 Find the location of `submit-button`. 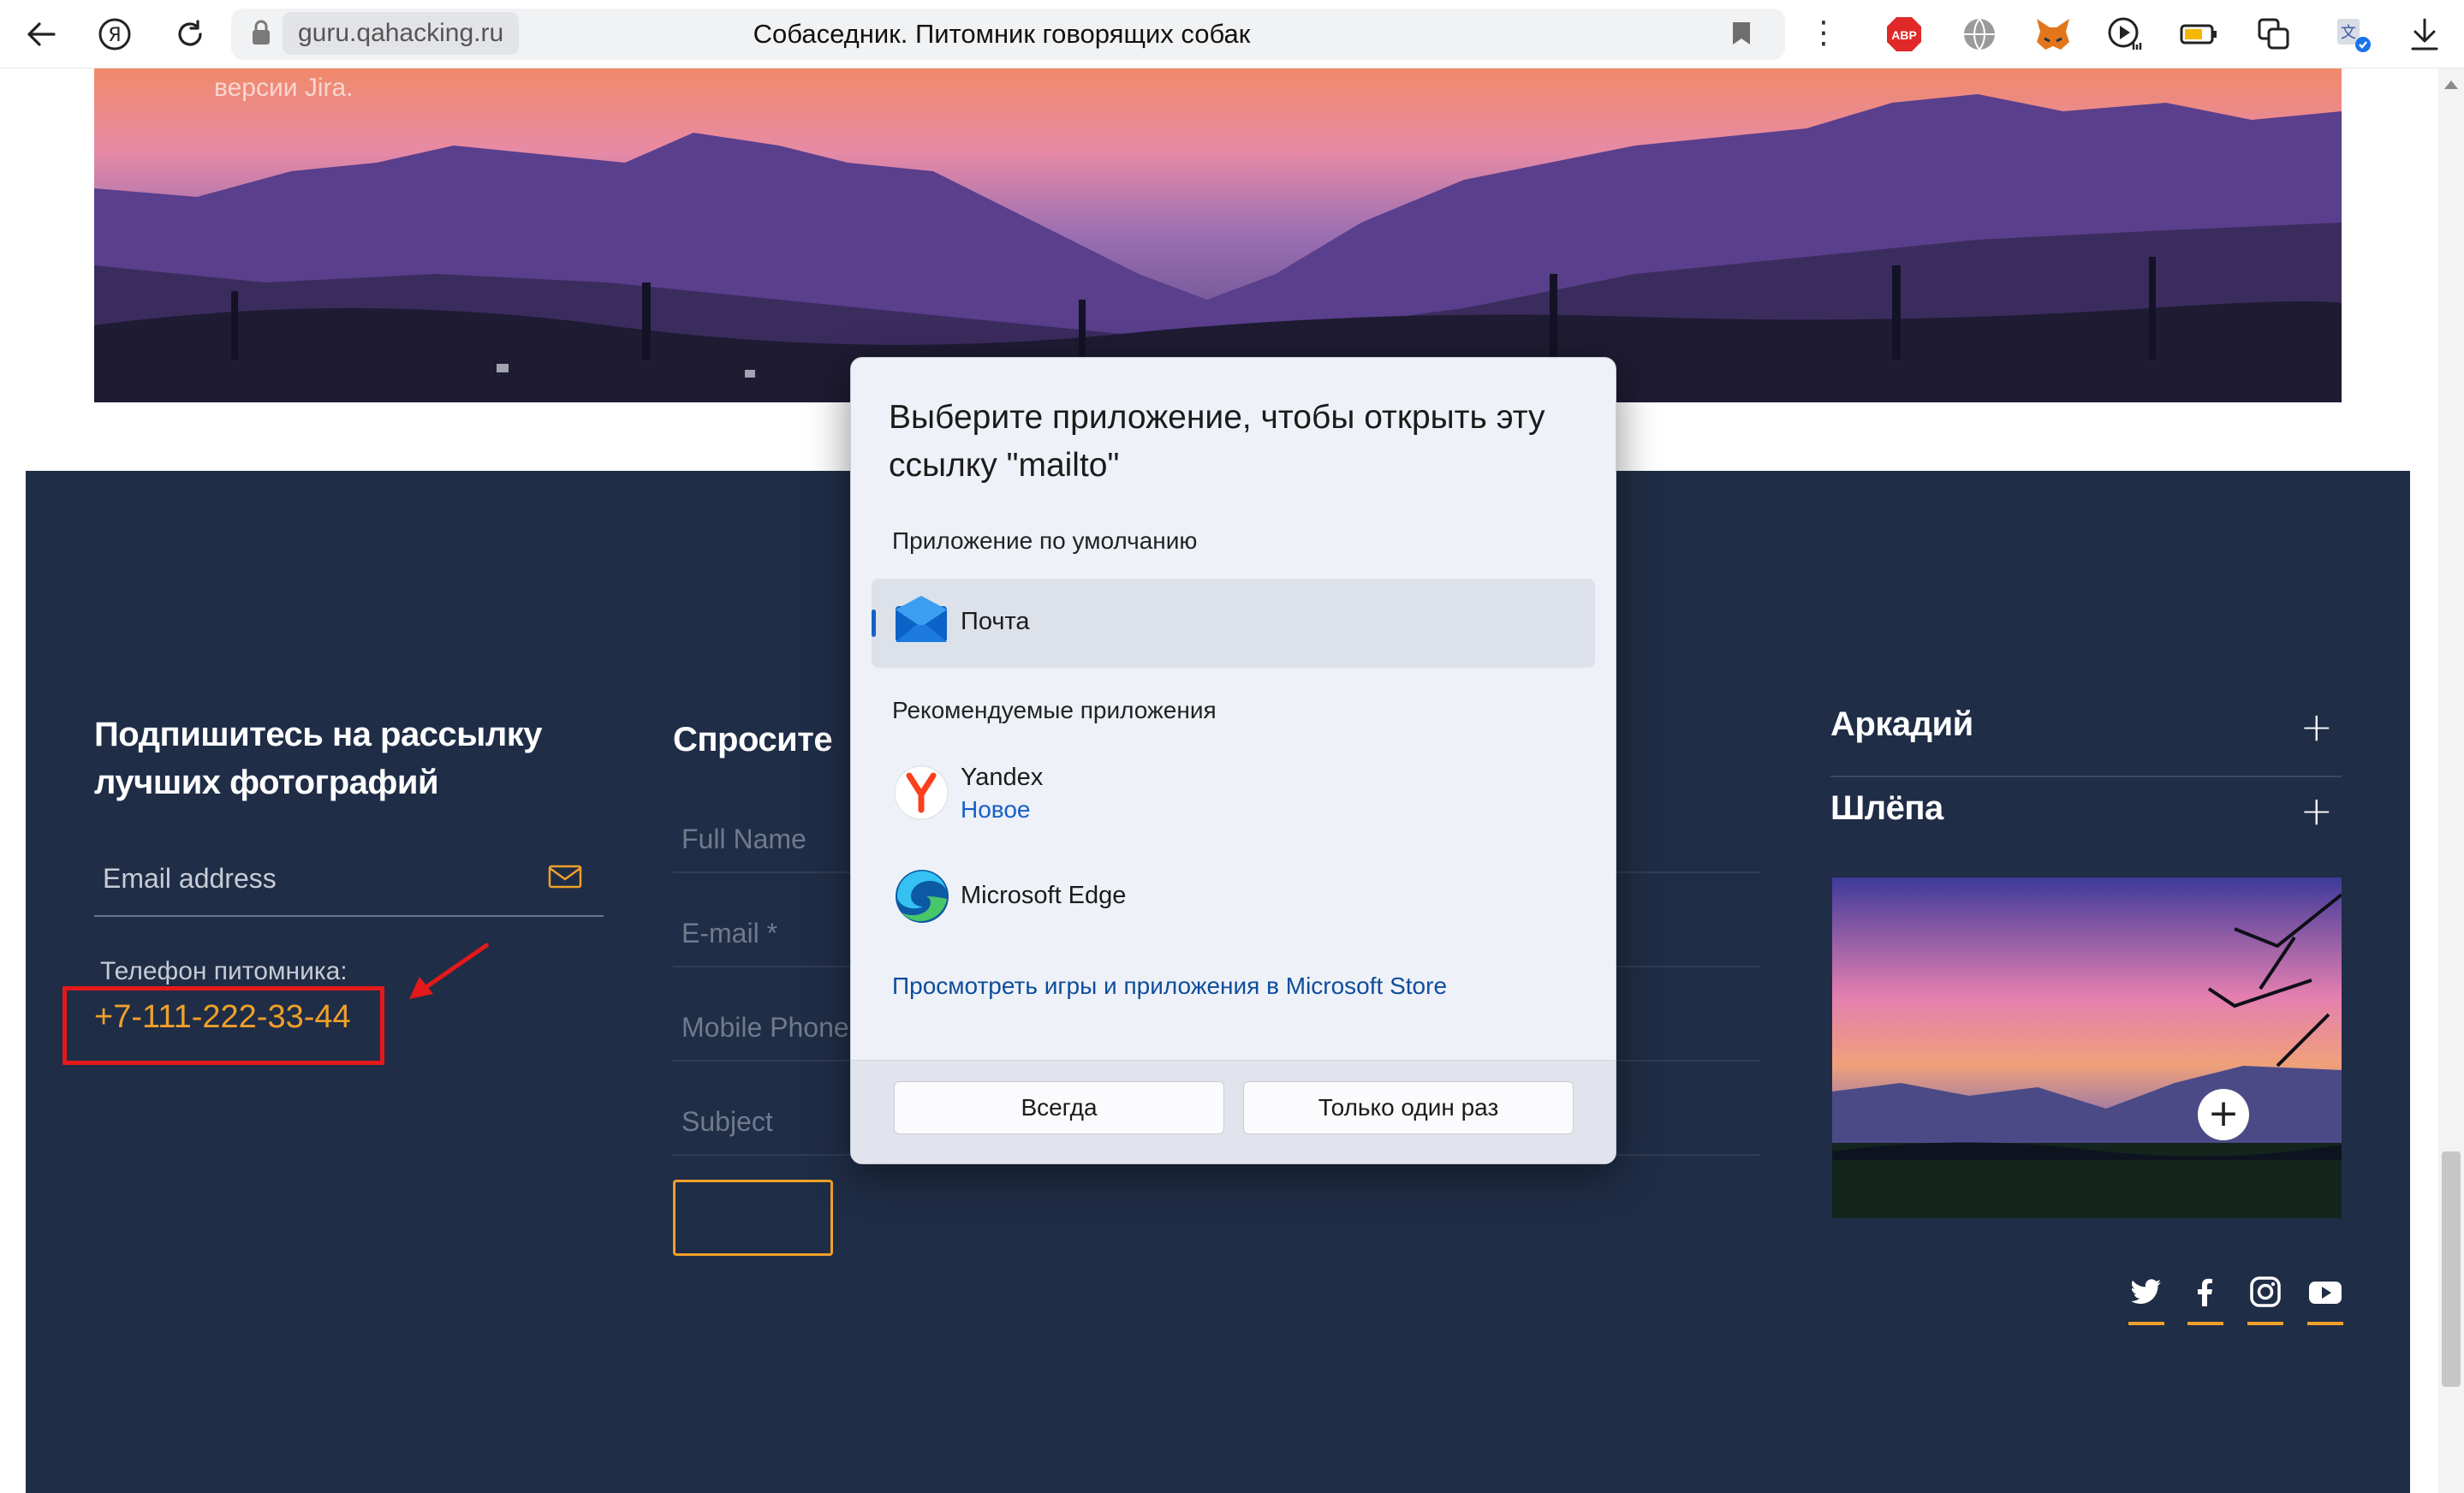

submit-button is located at coordinates (753, 1218).